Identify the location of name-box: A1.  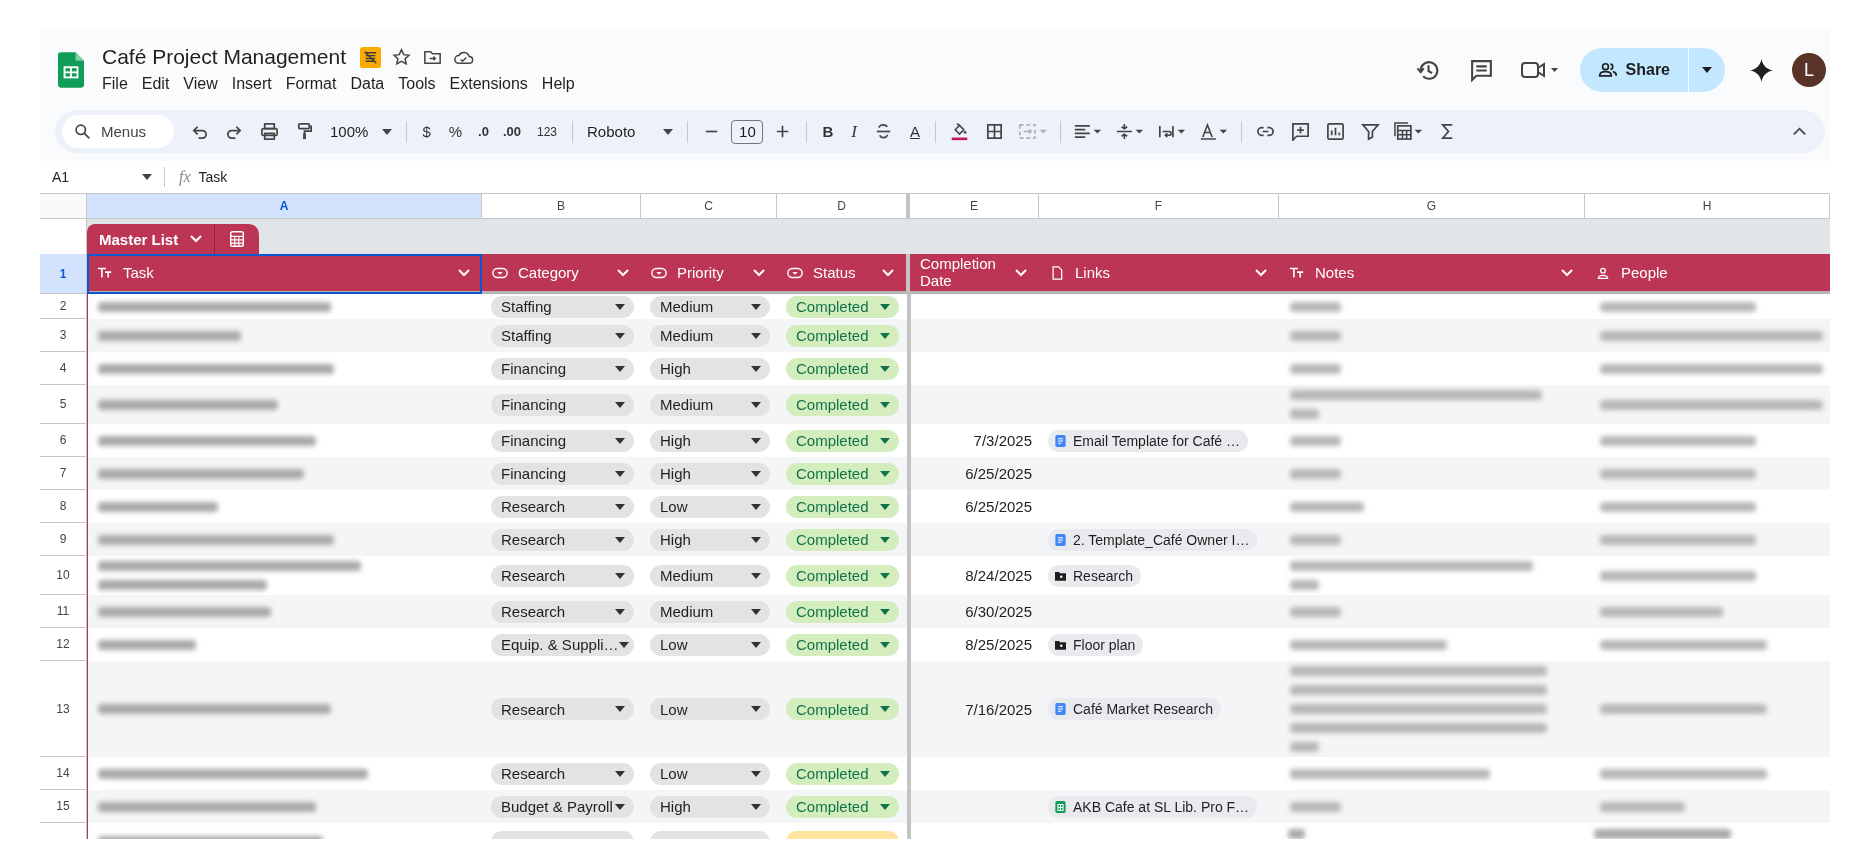
(102, 177).